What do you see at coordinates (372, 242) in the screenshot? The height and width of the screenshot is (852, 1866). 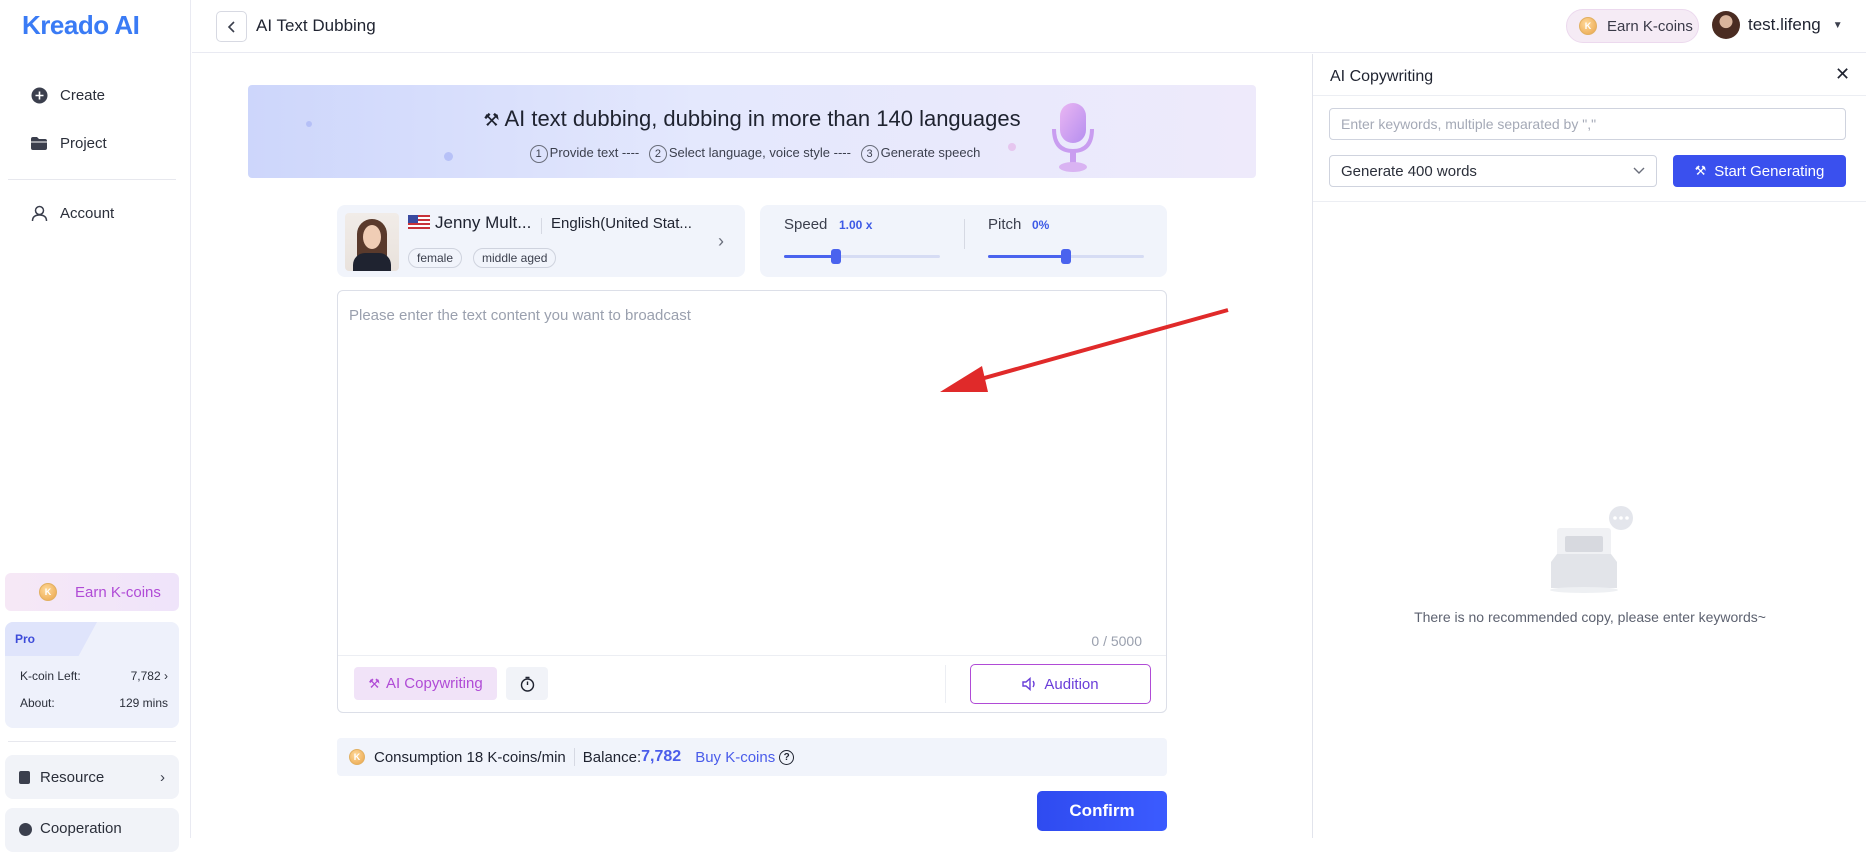 I see `voice-avatar` at bounding box center [372, 242].